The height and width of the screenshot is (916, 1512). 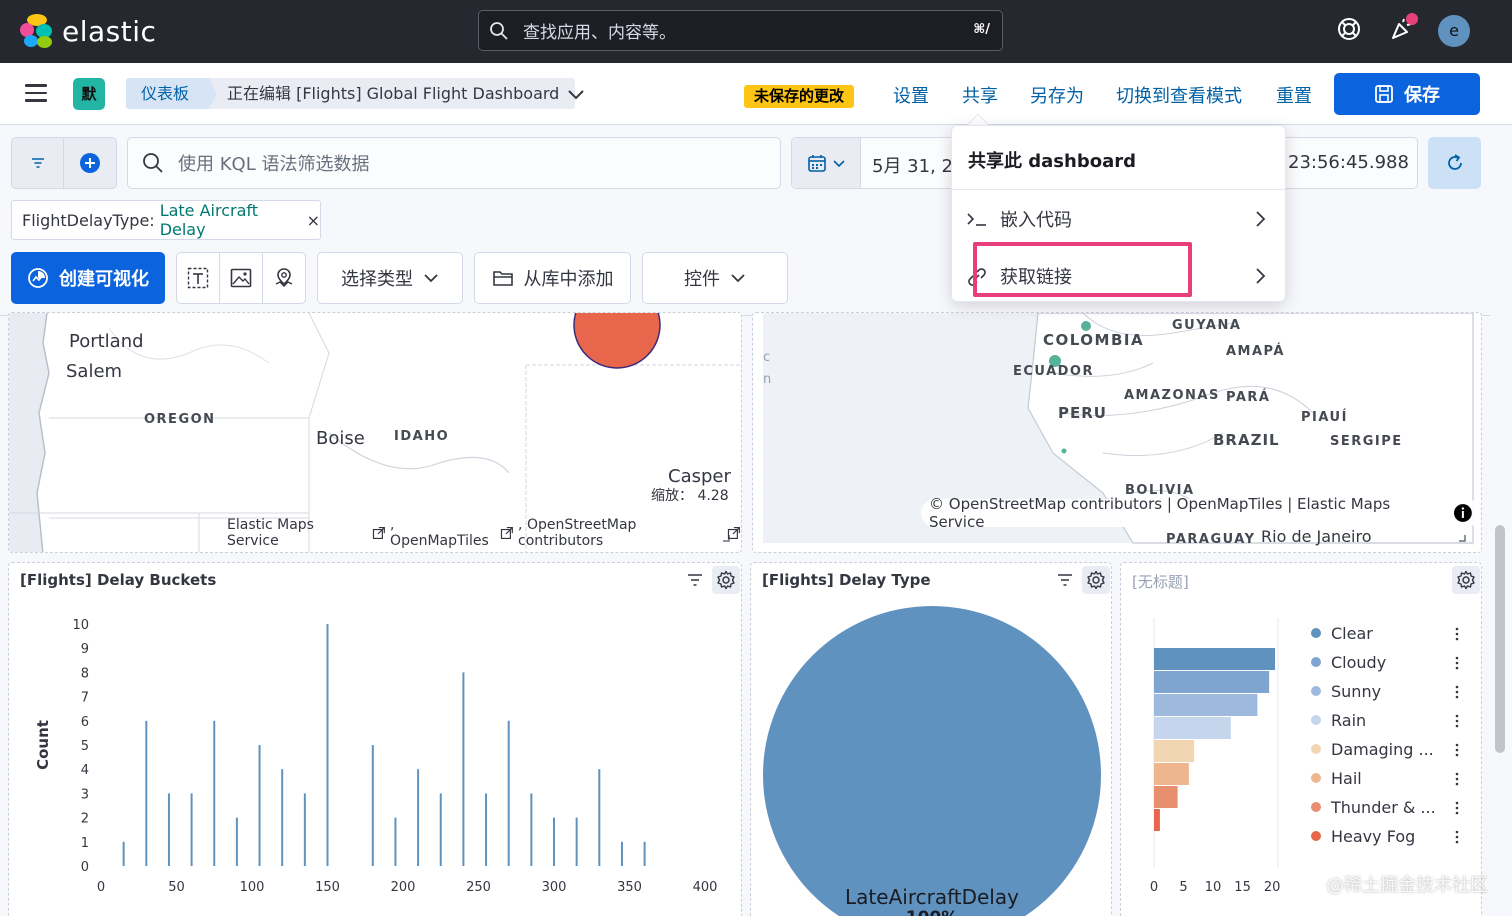 I want to click on attribution-ems-link: Elastic Maps Service, so click(x=297, y=533).